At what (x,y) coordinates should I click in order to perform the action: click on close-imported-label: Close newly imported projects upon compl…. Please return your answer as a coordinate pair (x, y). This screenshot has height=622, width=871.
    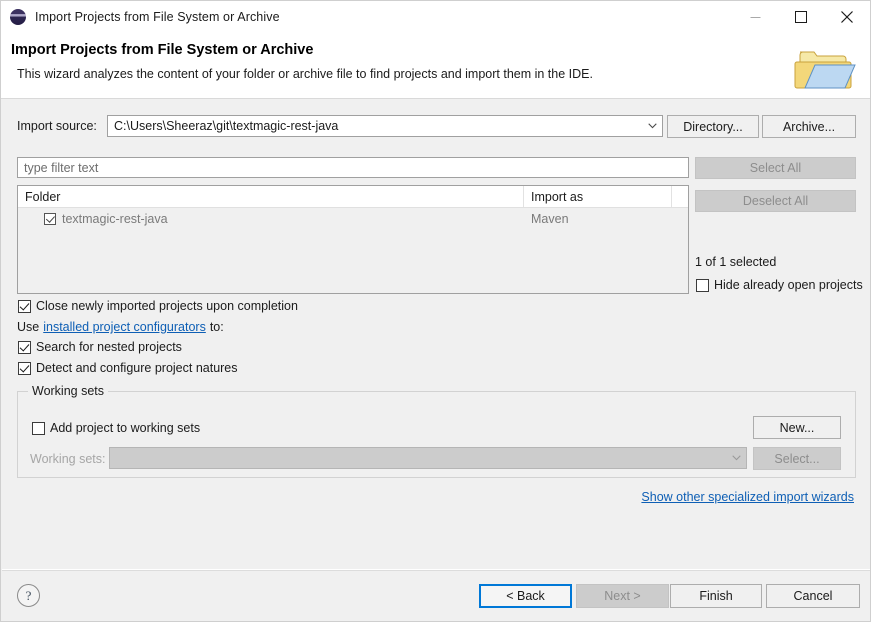
    Looking at the image, I should click on (167, 306).